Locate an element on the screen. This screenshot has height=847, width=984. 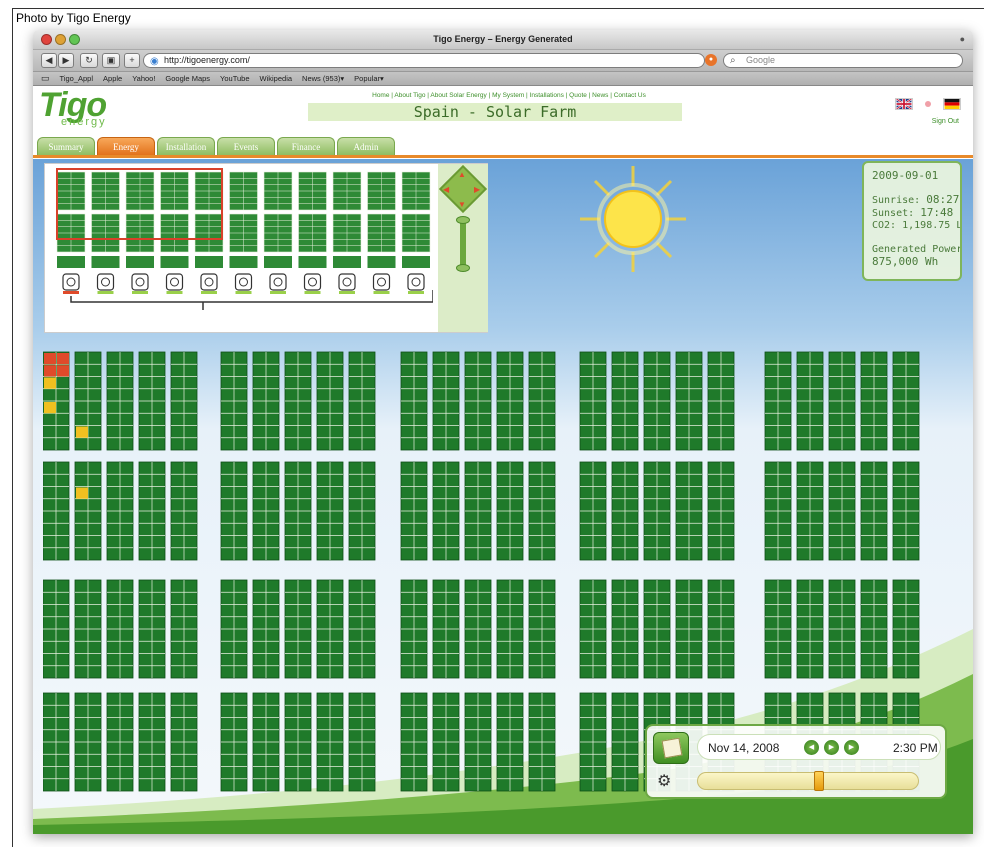
bookmark-item: Wikipedia is located at coordinates (276, 78).